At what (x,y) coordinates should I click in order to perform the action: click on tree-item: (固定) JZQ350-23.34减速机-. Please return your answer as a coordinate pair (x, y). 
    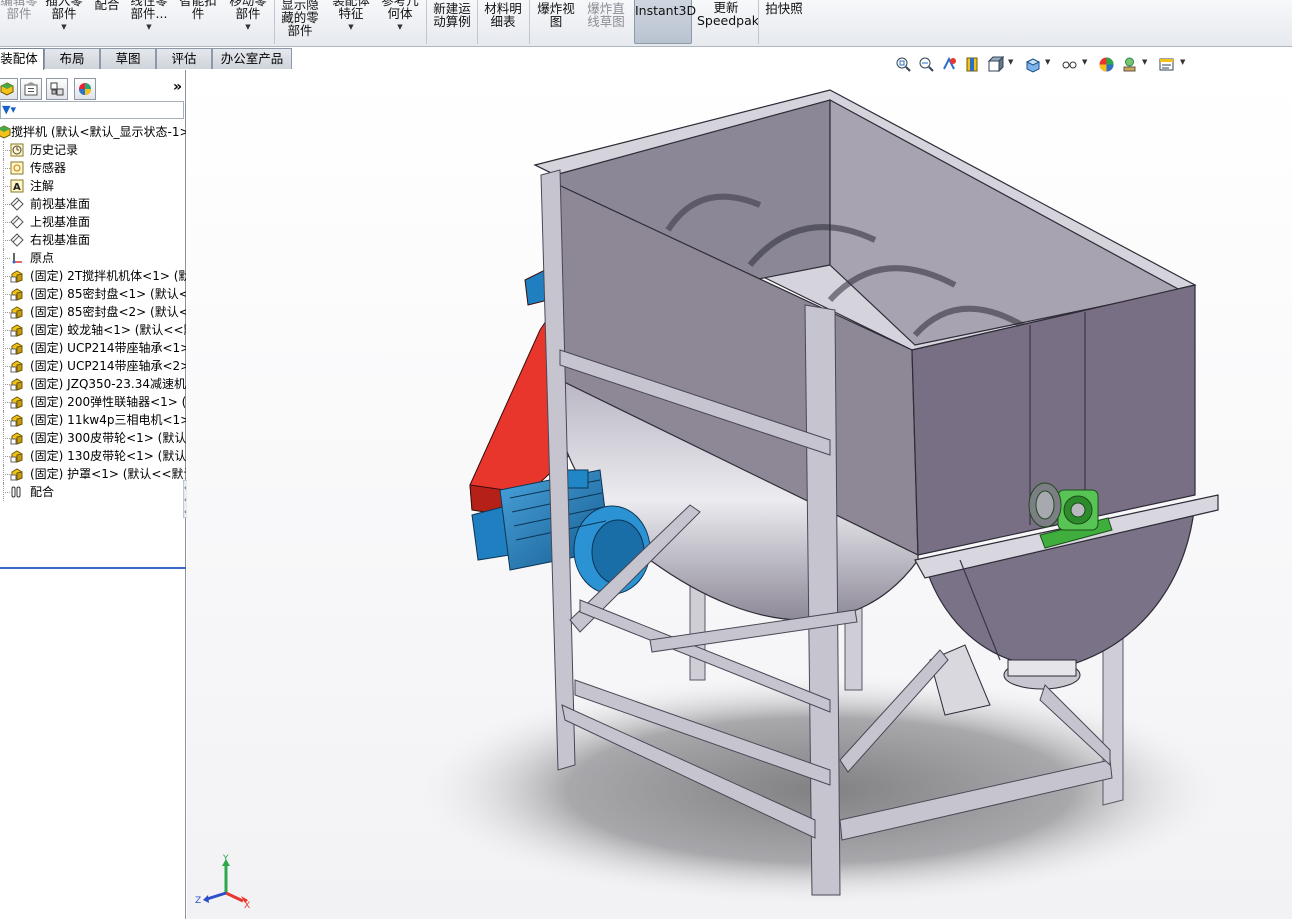
    Looking at the image, I should click on (93, 384).